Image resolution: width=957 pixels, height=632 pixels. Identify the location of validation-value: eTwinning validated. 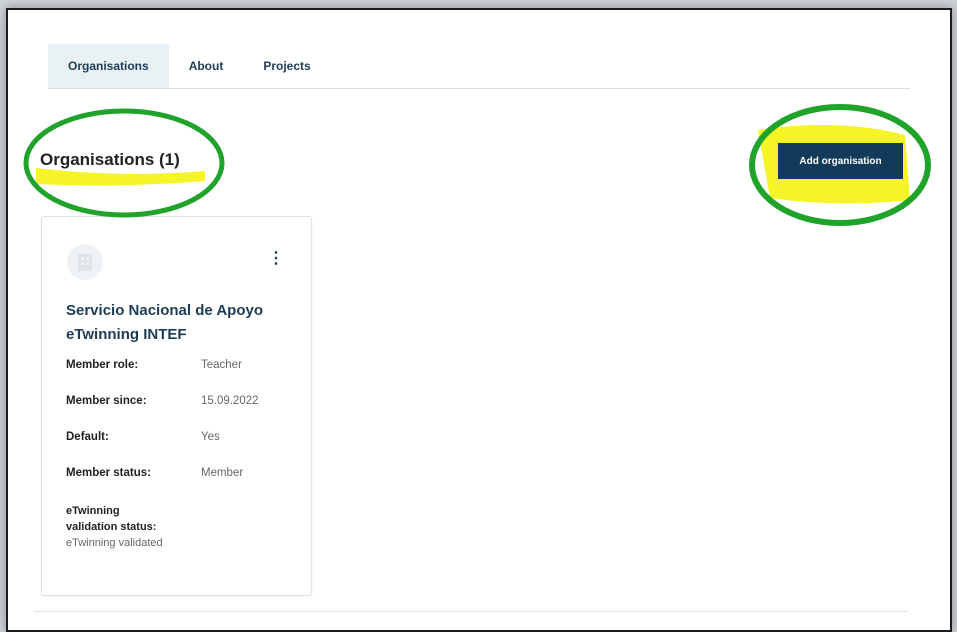
(114, 543).